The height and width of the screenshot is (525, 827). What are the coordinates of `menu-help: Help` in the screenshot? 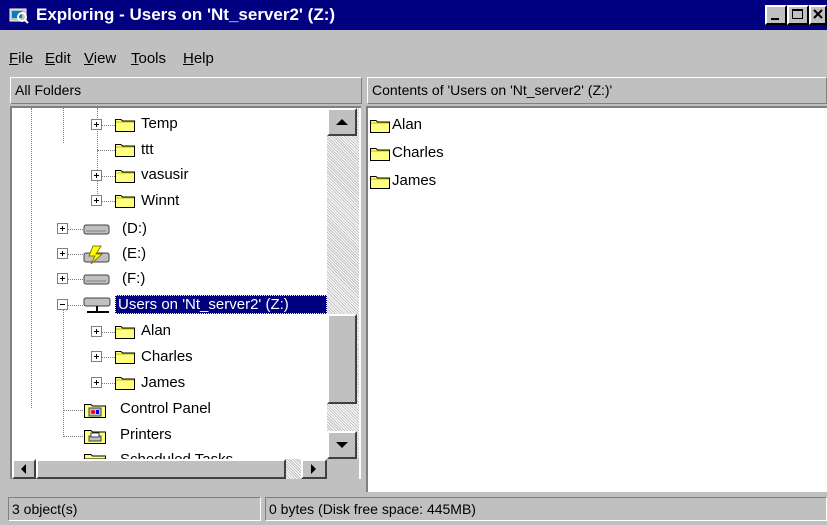 It's located at (198, 58).